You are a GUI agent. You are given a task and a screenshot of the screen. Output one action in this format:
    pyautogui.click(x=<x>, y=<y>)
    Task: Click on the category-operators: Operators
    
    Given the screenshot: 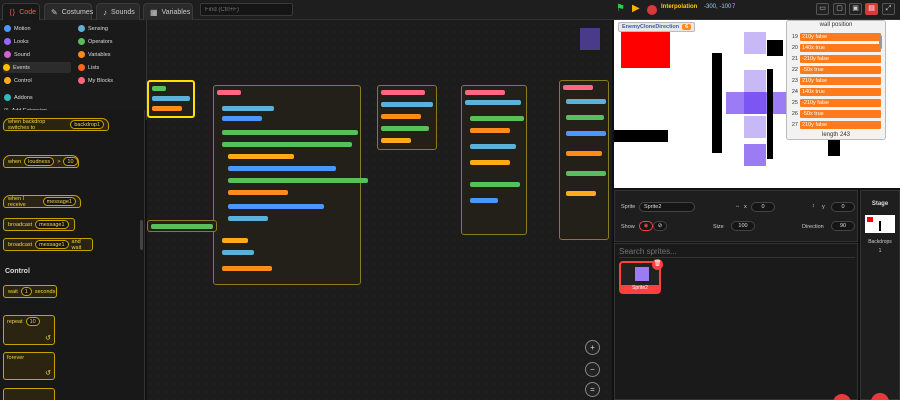 What is the action you would take?
    pyautogui.click(x=95, y=41)
    